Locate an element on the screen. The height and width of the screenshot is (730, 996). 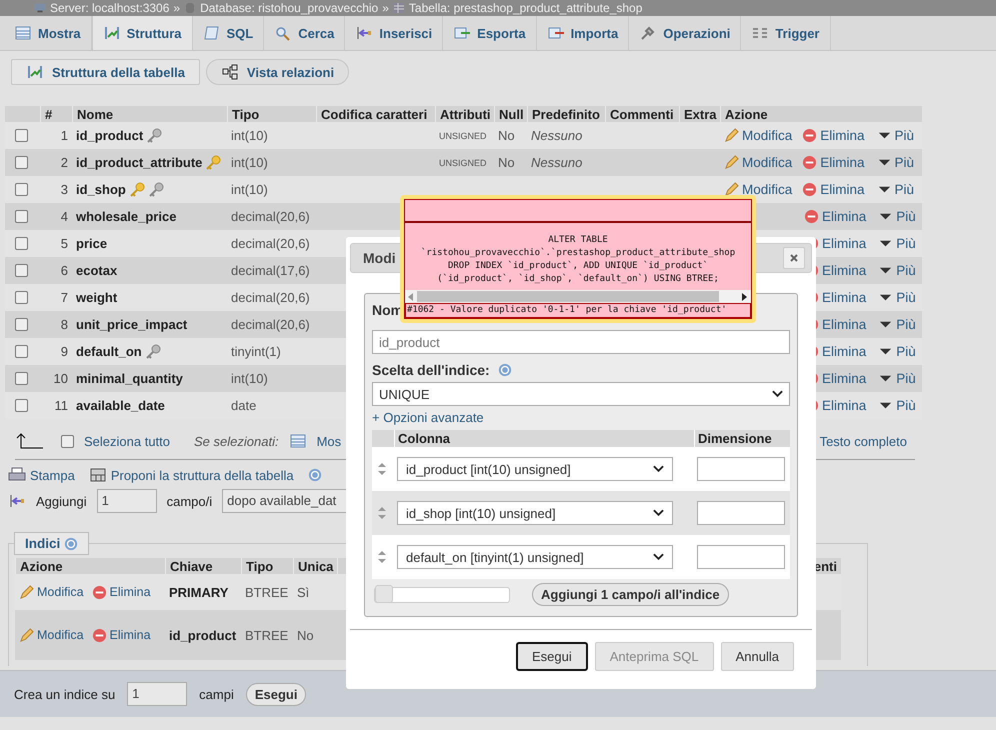
index-unique: Sì is located at coordinates (303, 592).